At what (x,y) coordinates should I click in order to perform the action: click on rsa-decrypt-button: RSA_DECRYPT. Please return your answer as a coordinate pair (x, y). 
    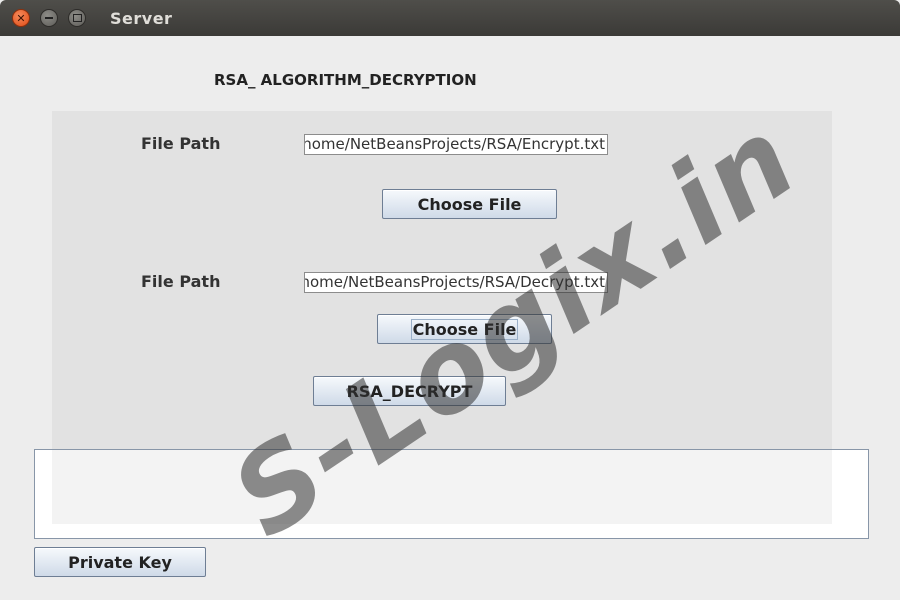
    Looking at the image, I should click on (409, 391).